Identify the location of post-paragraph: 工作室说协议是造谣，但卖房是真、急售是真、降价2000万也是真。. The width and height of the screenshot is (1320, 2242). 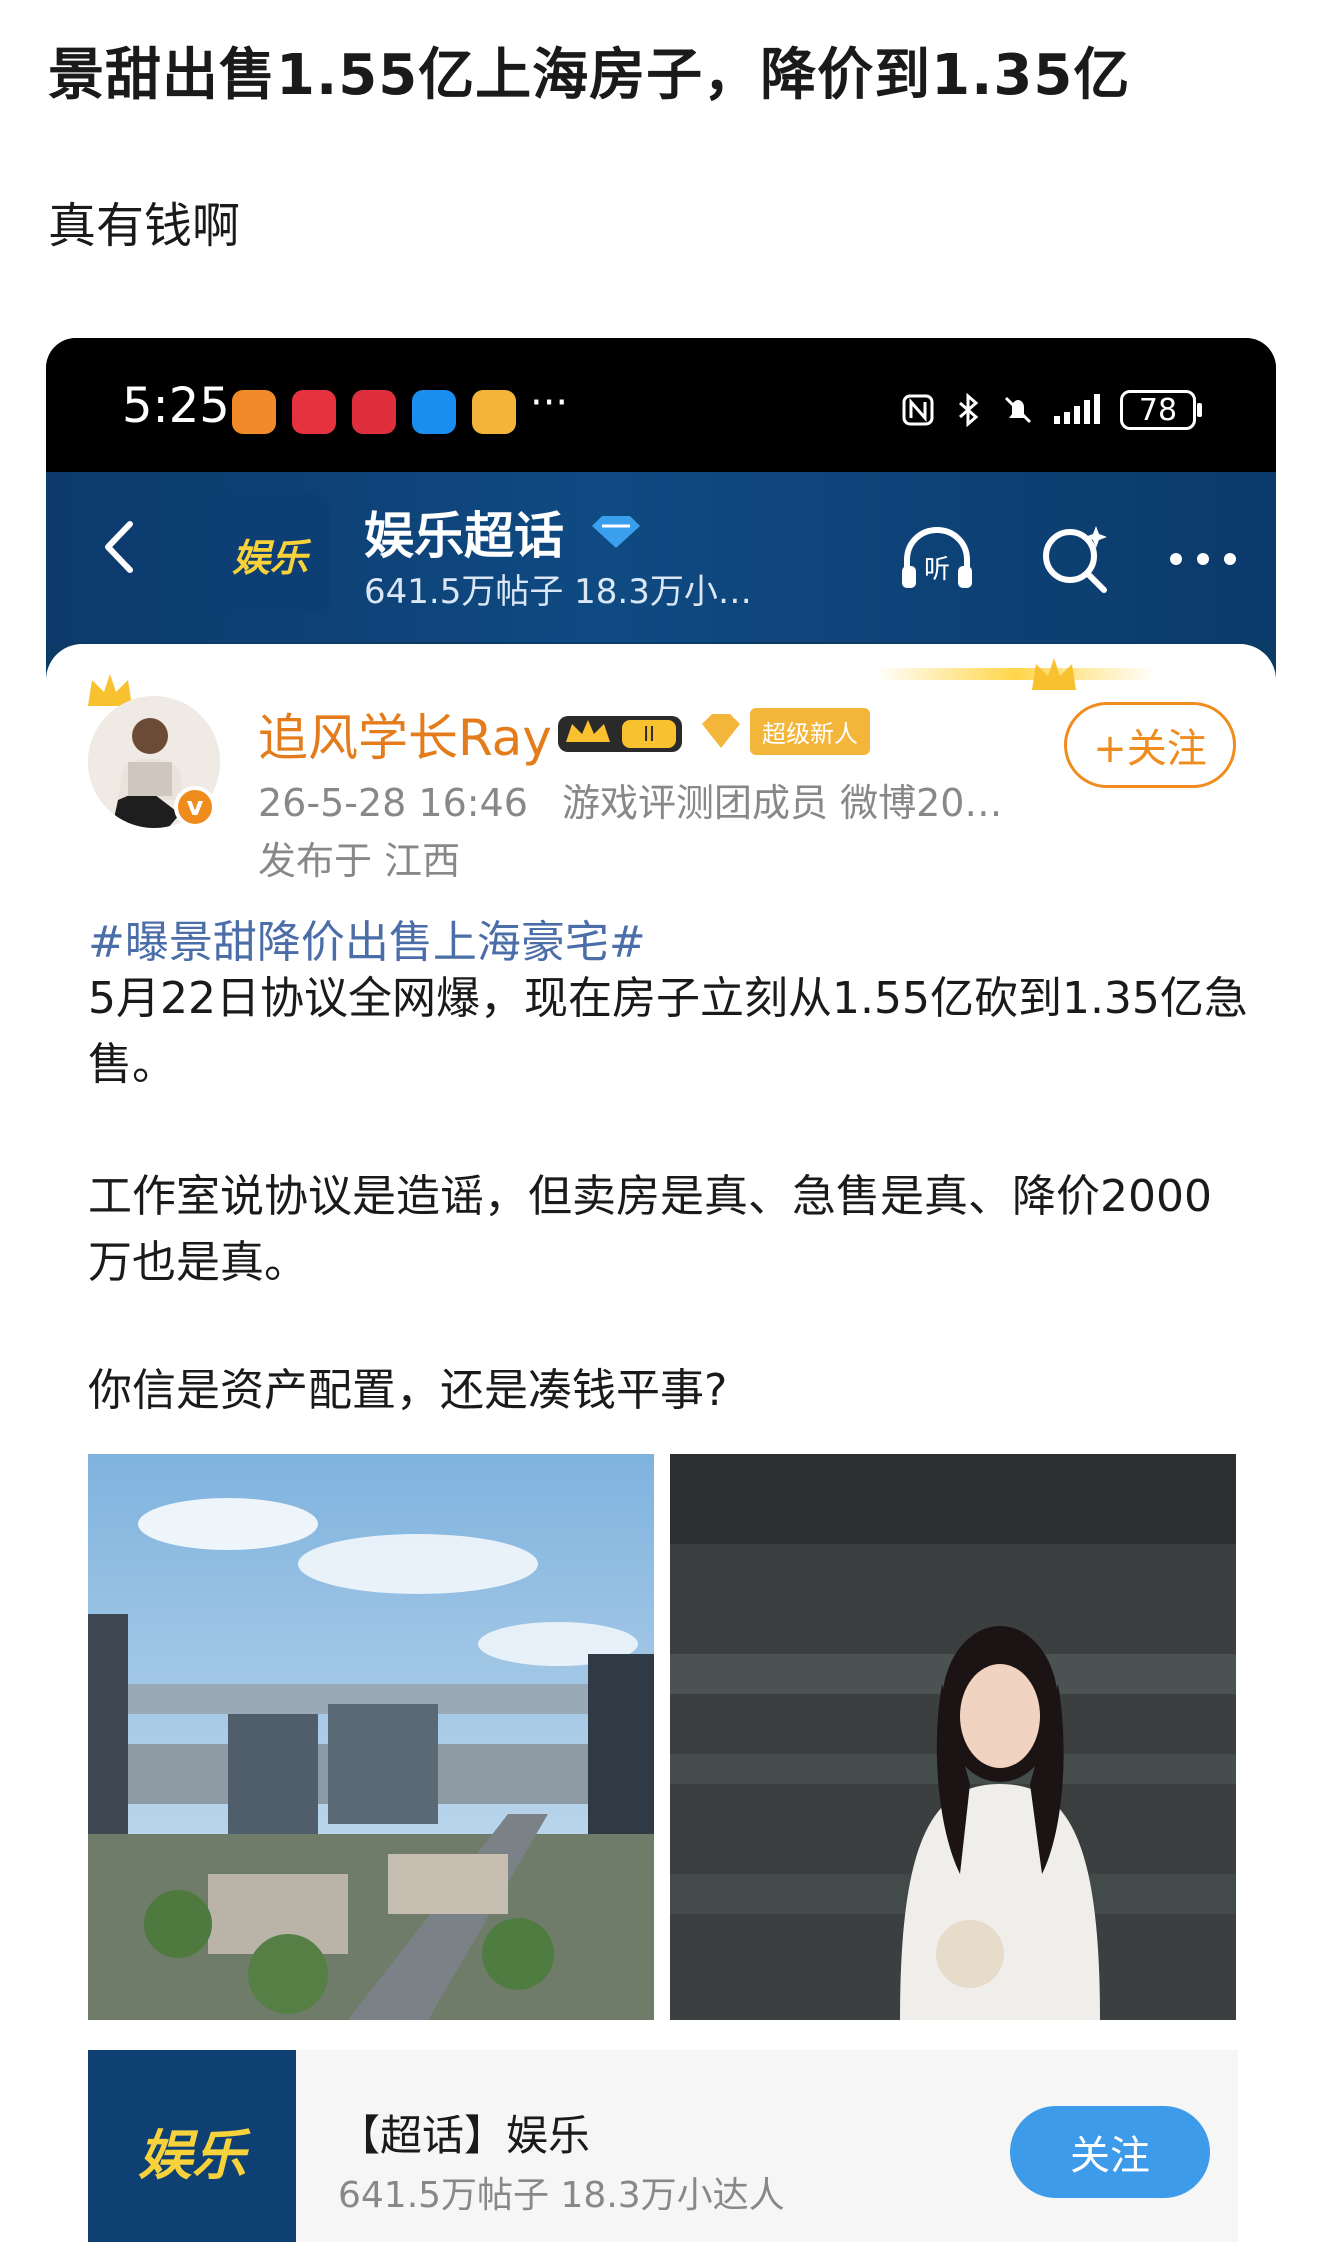
(650, 1229).